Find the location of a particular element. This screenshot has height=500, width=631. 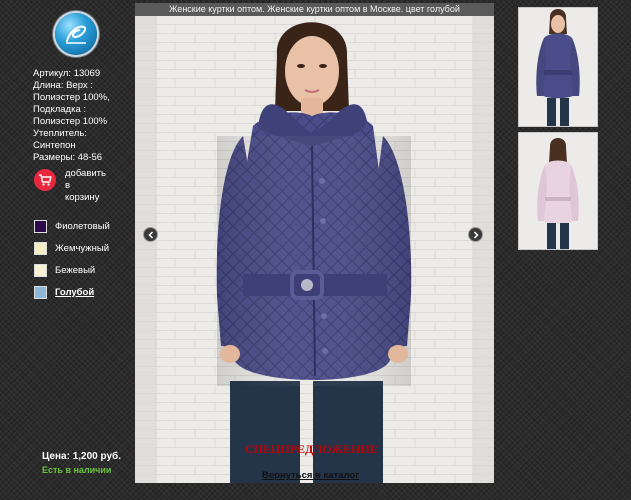

color-label: Фиолетовый is located at coordinates (82, 226).